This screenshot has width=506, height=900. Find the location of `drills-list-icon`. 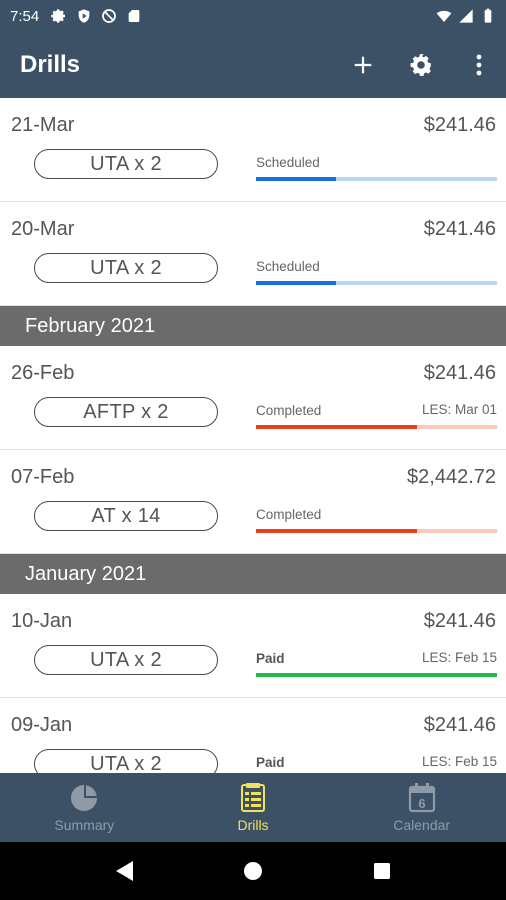

drills-list-icon is located at coordinates (253, 797).